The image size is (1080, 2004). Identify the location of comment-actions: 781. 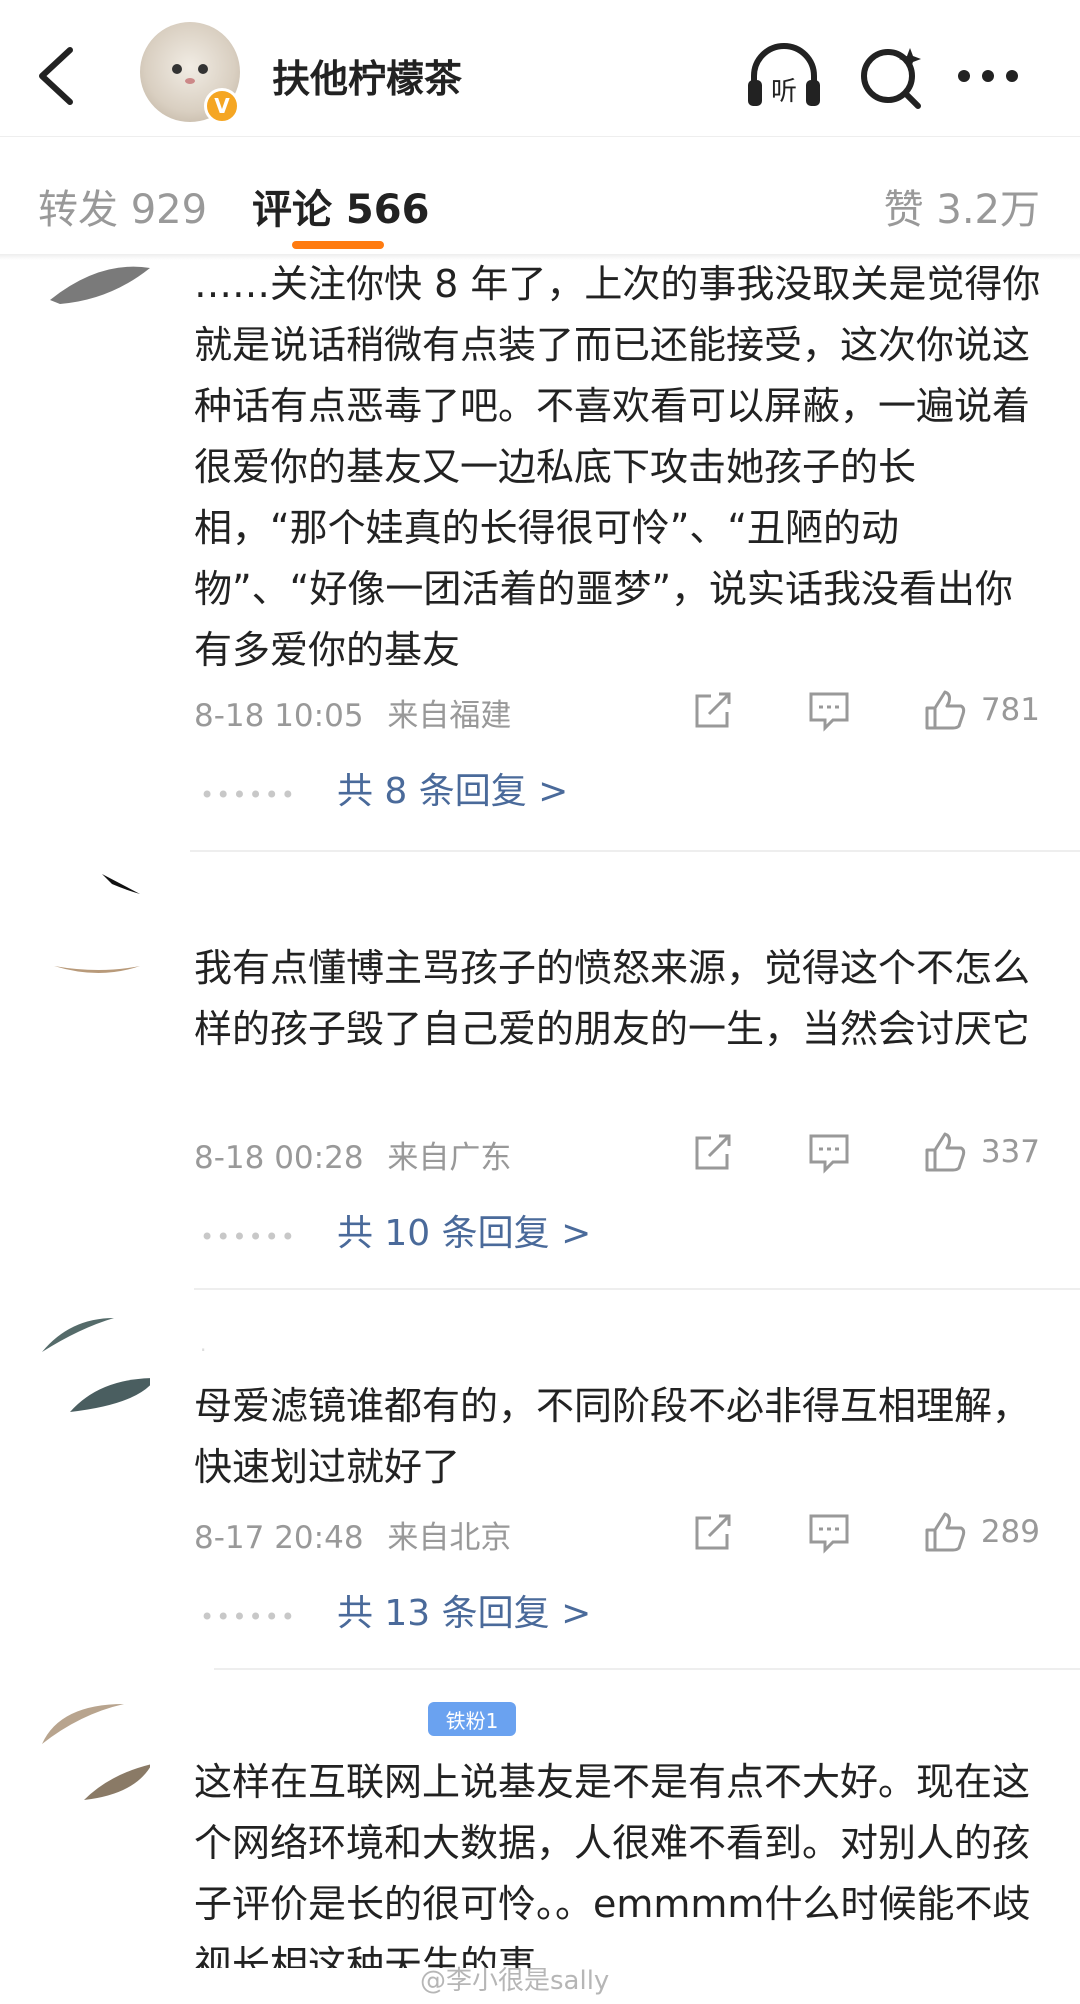
(829, 710).